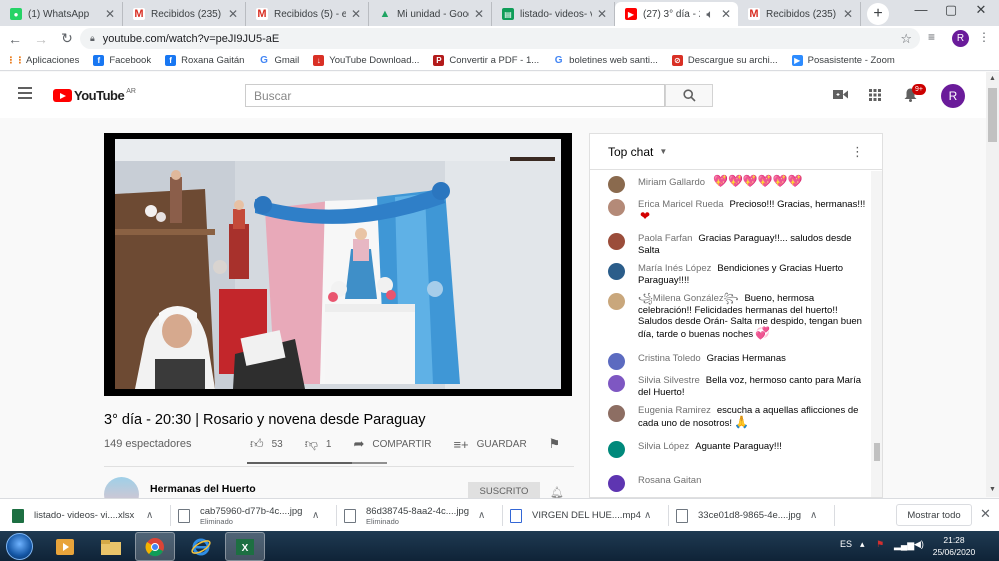 The height and width of the screenshot is (561, 999). What do you see at coordinates (857, 151) in the screenshot?
I see `chat-more-icon: ⋮` at bounding box center [857, 151].